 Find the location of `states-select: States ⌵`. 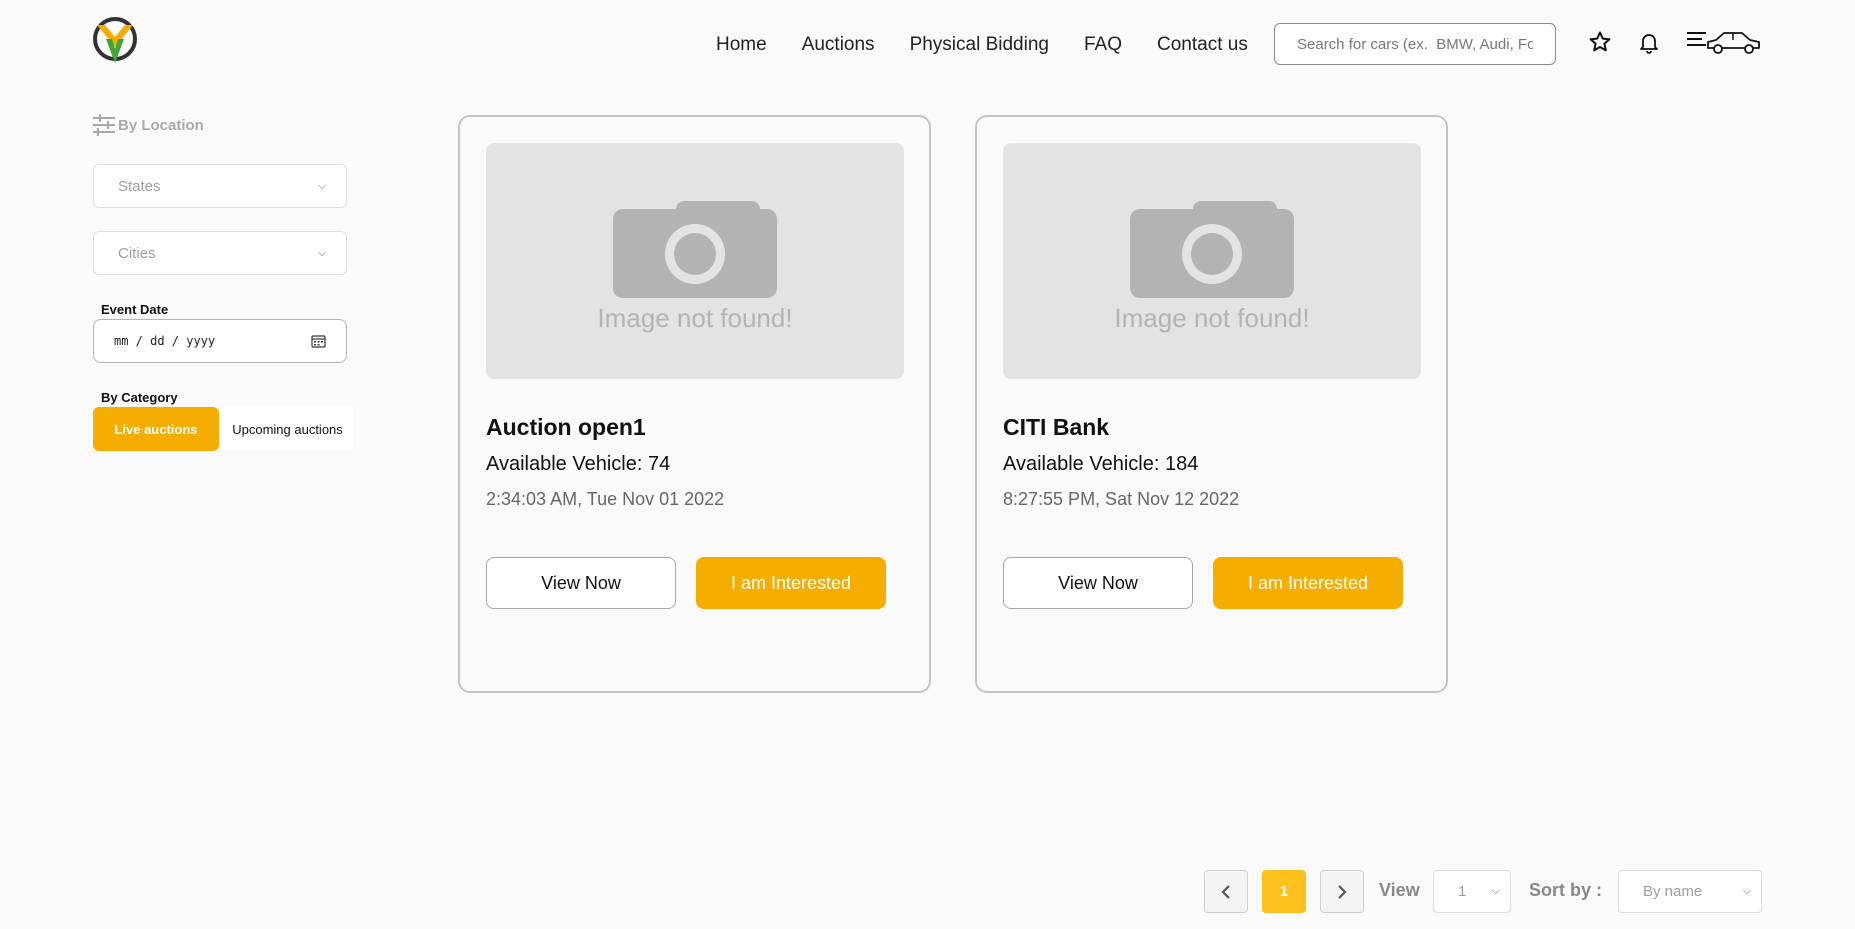

states-select: States ⌵ is located at coordinates (220, 186).